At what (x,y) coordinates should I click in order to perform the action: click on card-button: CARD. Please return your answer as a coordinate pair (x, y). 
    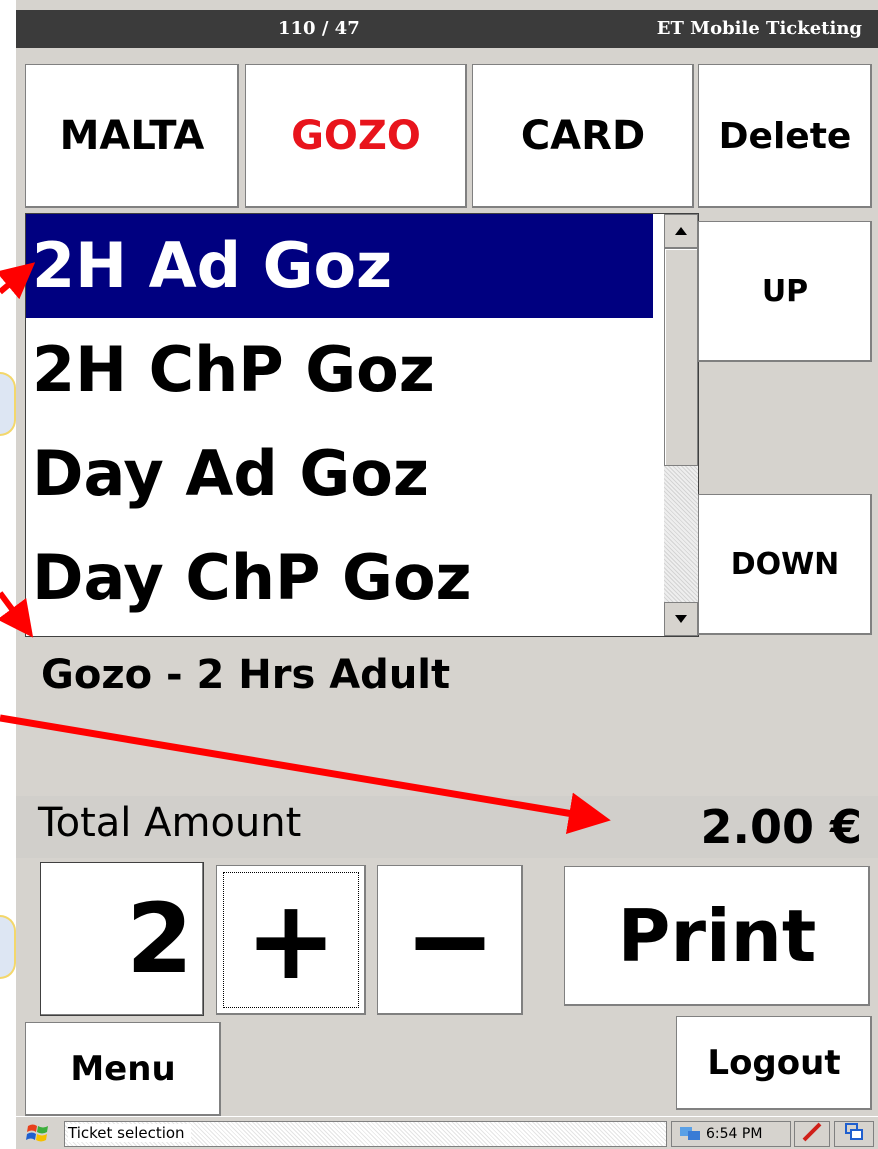
    Looking at the image, I should click on (583, 136).